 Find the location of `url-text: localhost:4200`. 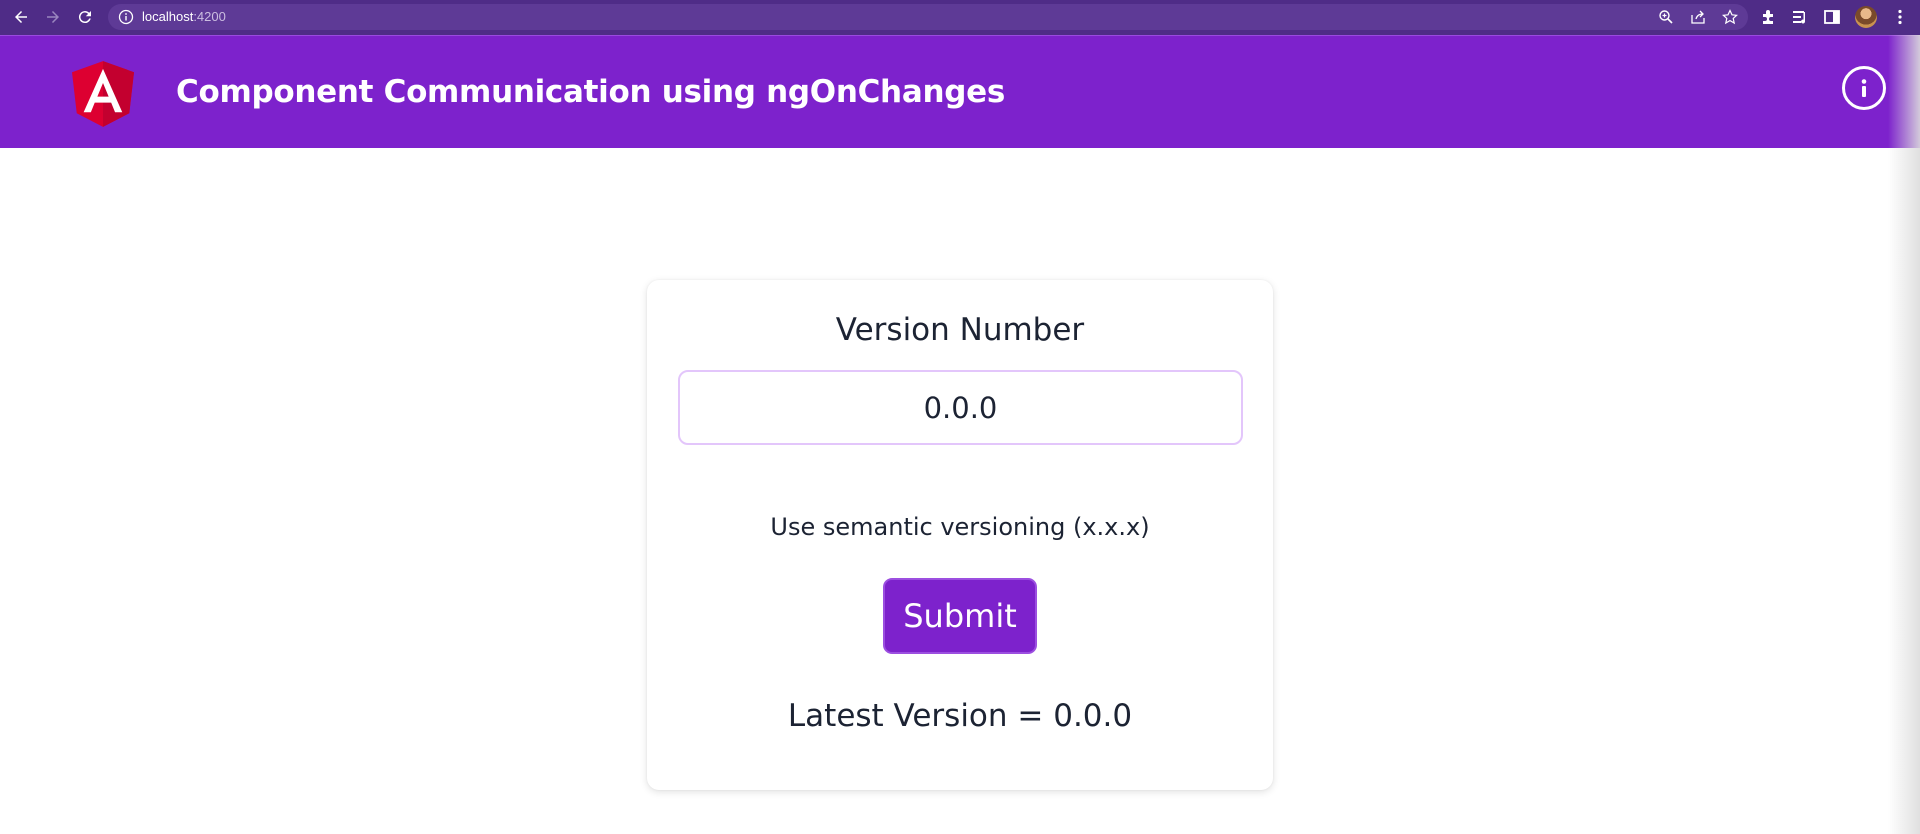

url-text: localhost:4200 is located at coordinates (184, 17).